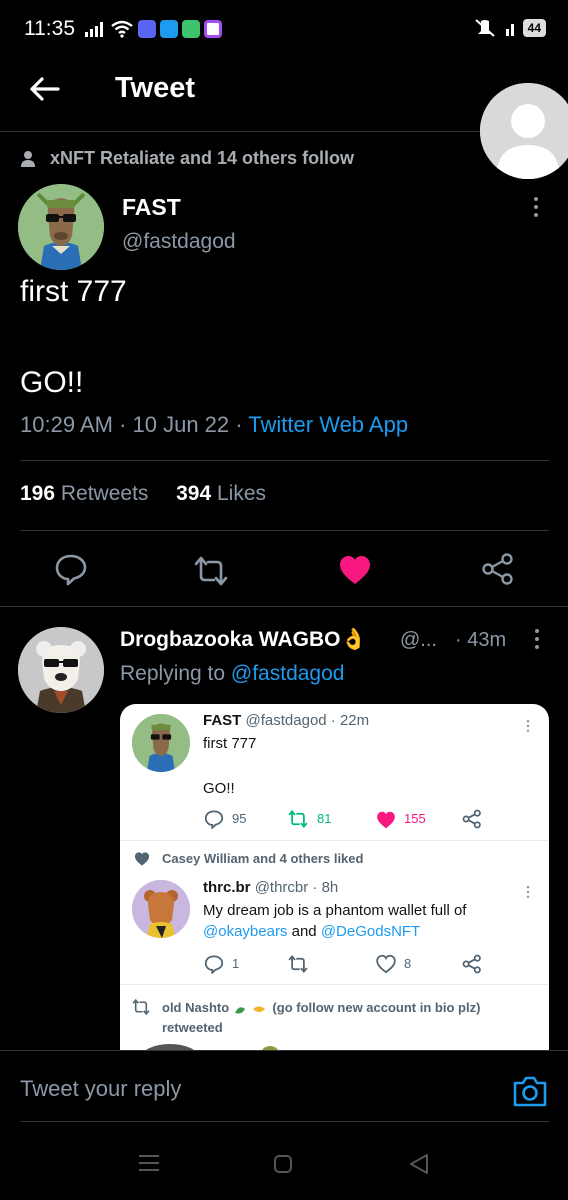 Image resolution: width=568 pixels, height=1200 pixels. What do you see at coordinates (122, 29) in the screenshot?
I see `wifi-icon` at bounding box center [122, 29].